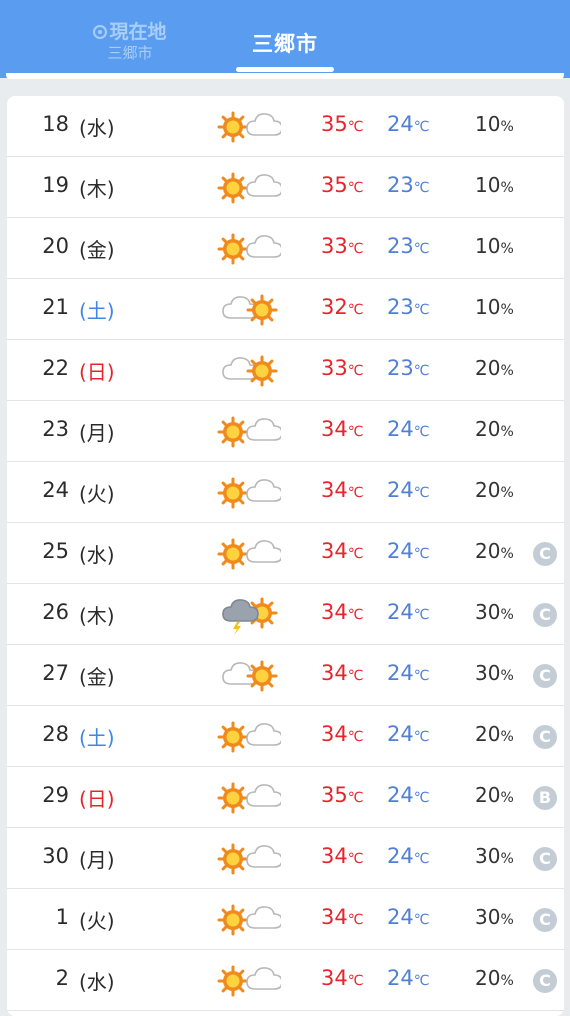 This screenshot has width=570, height=1016. Describe the element at coordinates (285, 126) in the screenshot. I see `forecast-row: 18 (水) 35℃ 24℃ 10%` at that location.